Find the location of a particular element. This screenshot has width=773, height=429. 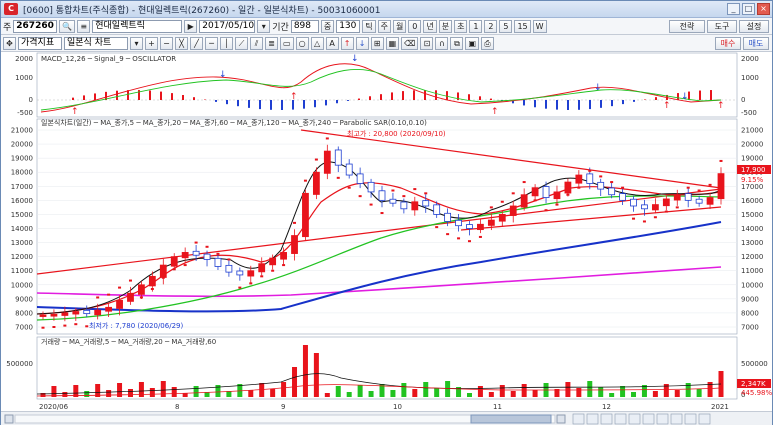

unit-w: W is located at coordinates (540, 26).